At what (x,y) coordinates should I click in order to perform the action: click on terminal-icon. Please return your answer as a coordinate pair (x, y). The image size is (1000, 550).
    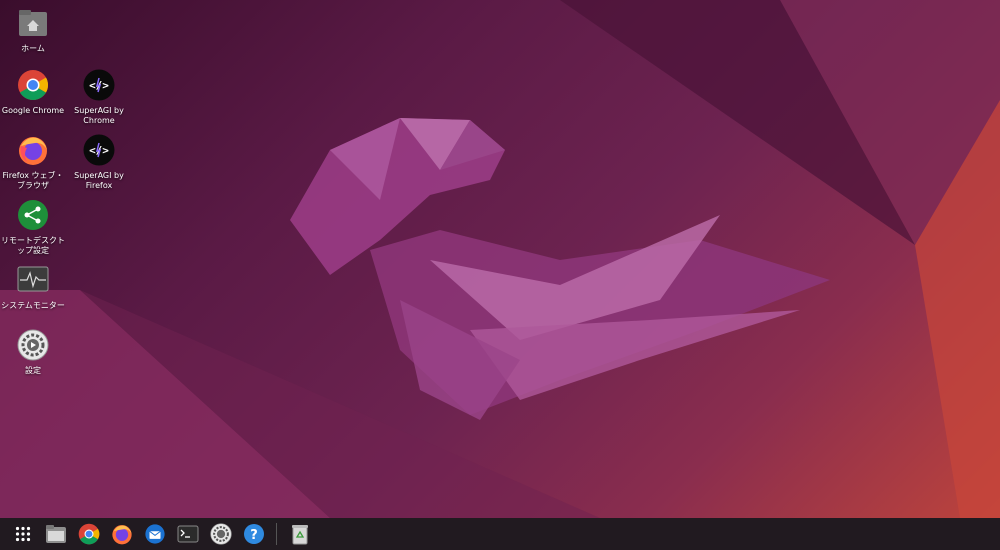
    Looking at the image, I should click on (187, 534).